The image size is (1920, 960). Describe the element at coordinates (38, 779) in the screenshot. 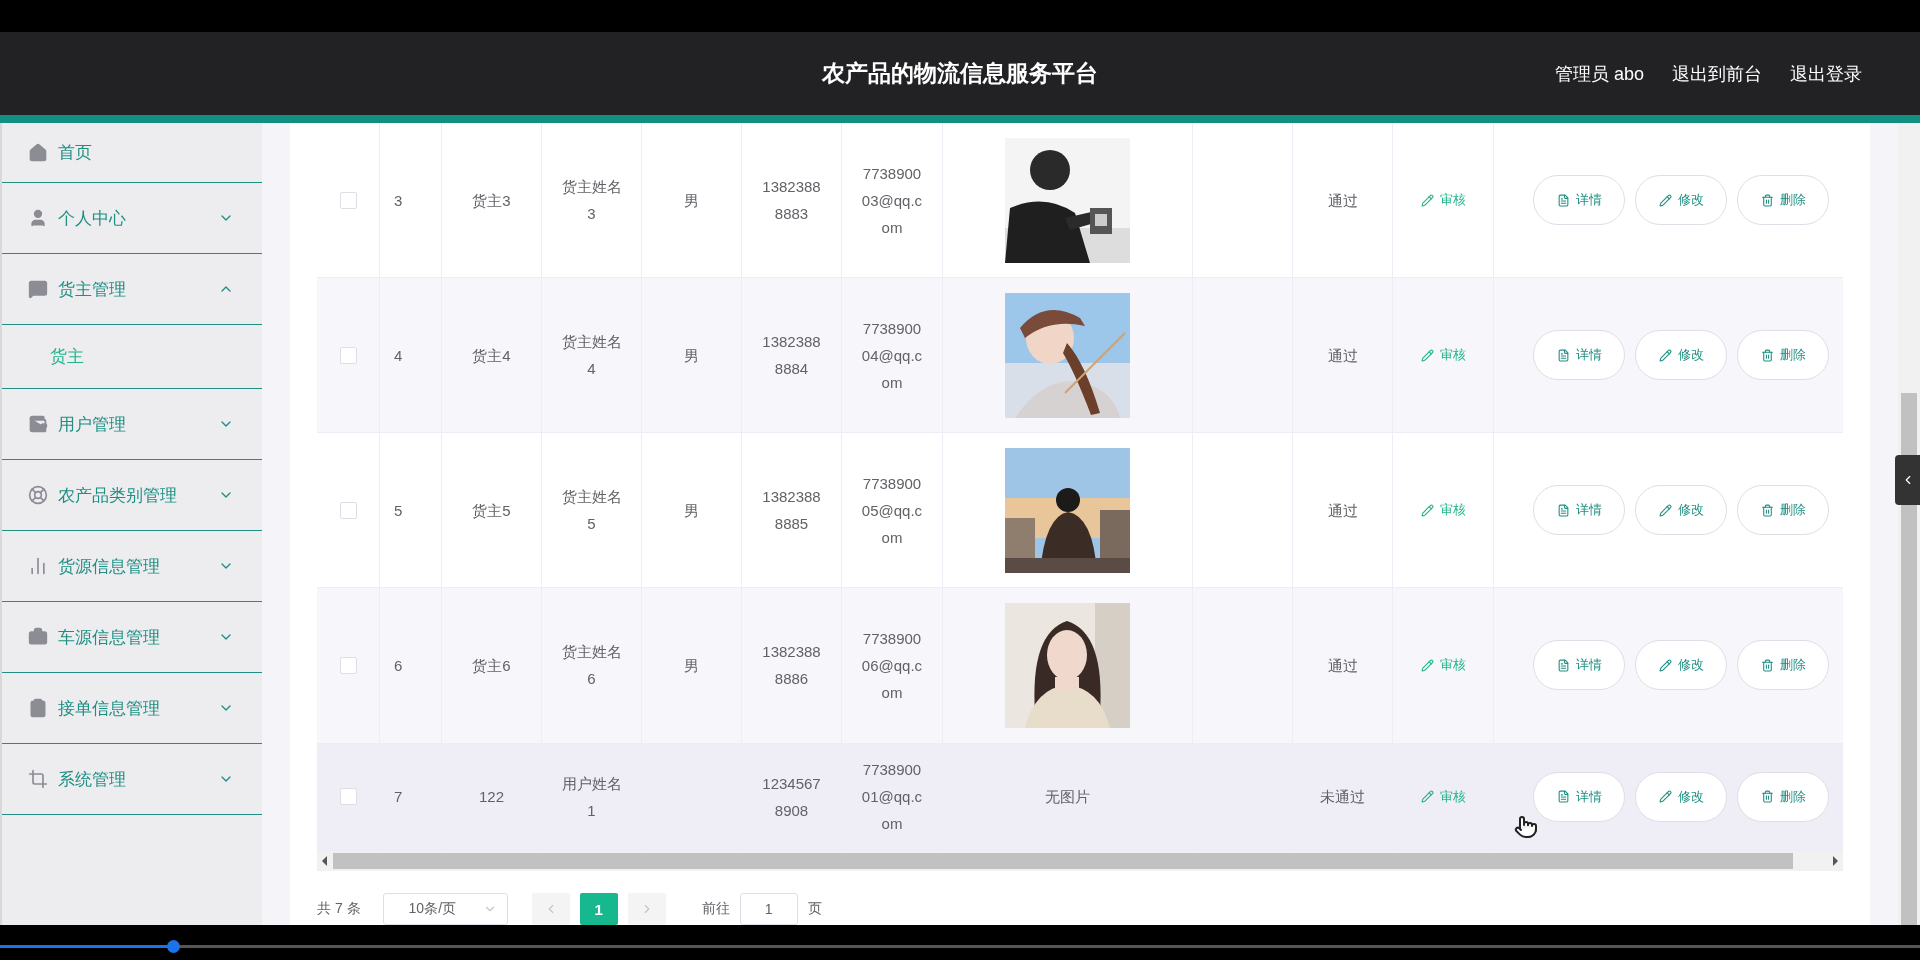

I see `crop-icon` at that location.